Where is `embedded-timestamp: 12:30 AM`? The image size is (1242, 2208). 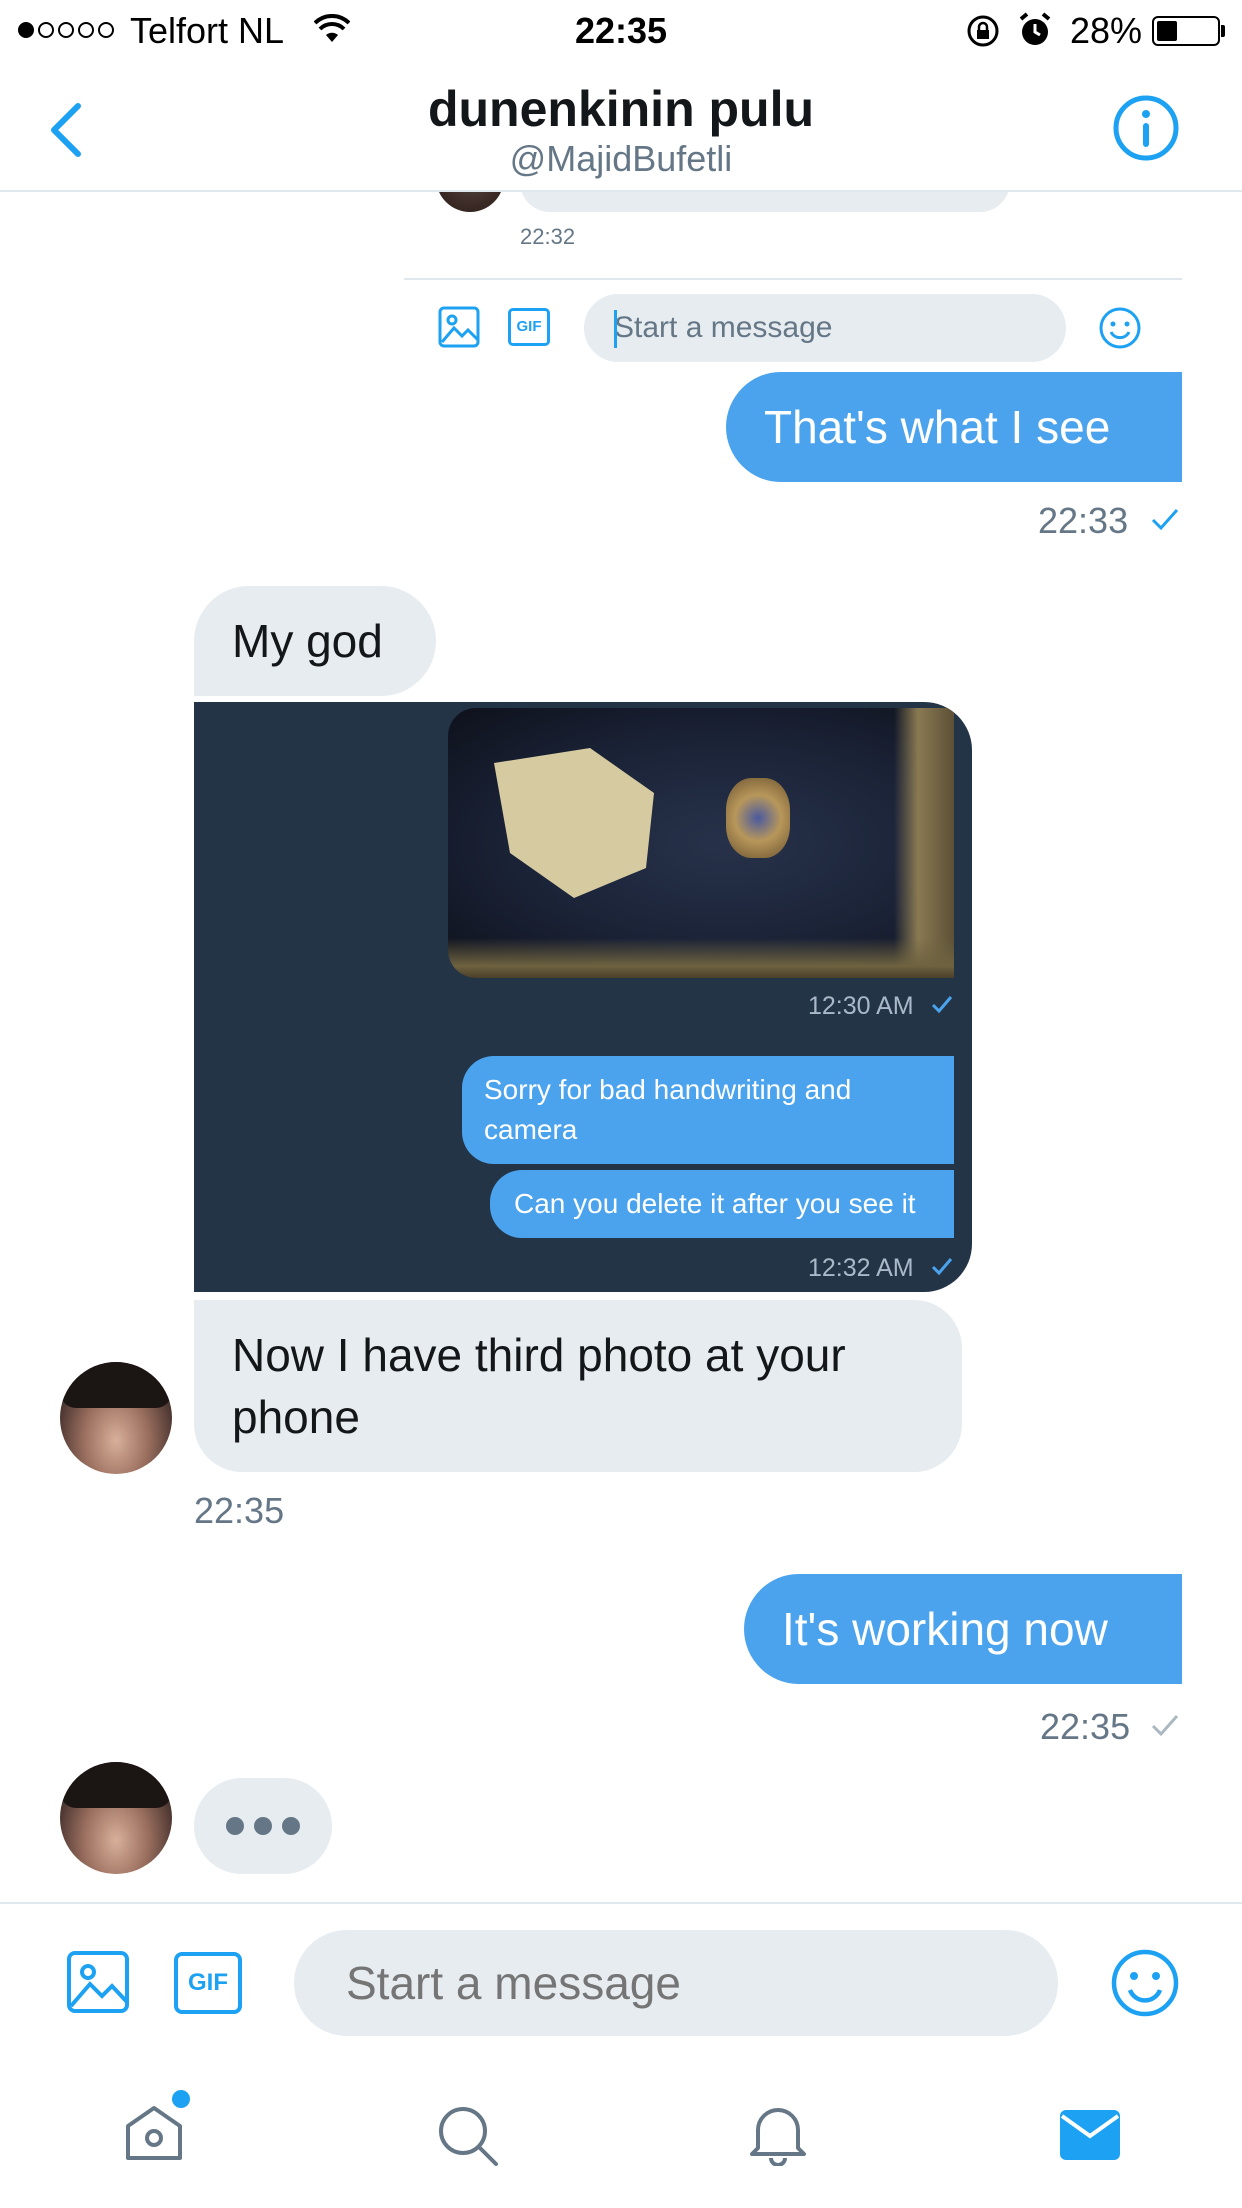 embedded-timestamp: 12:30 AM is located at coordinates (861, 1006).